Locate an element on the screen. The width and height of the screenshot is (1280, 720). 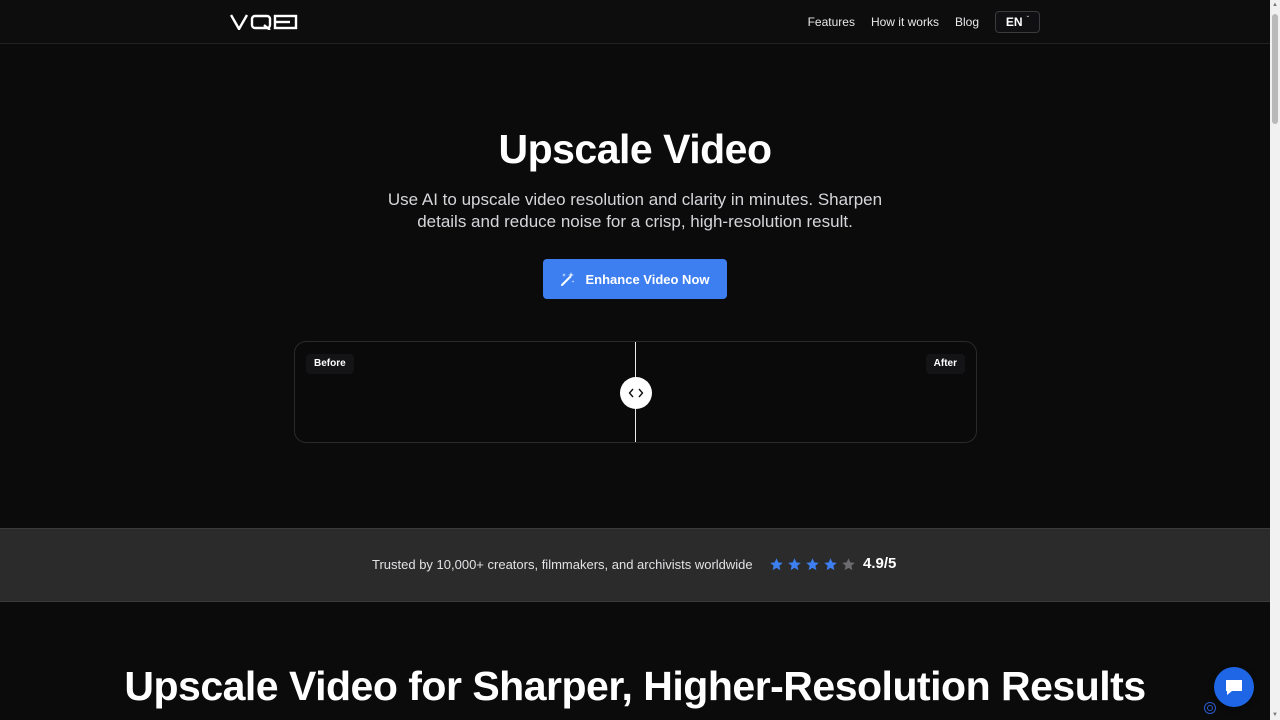
scrollbar-thumb is located at coordinates (1275, 69).